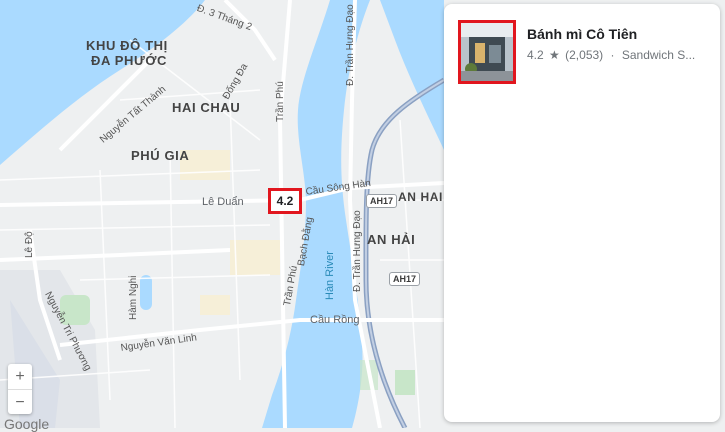  Describe the element at coordinates (223, 202) in the screenshot. I see `street-label-le-duan: Lê Duẩn` at that location.